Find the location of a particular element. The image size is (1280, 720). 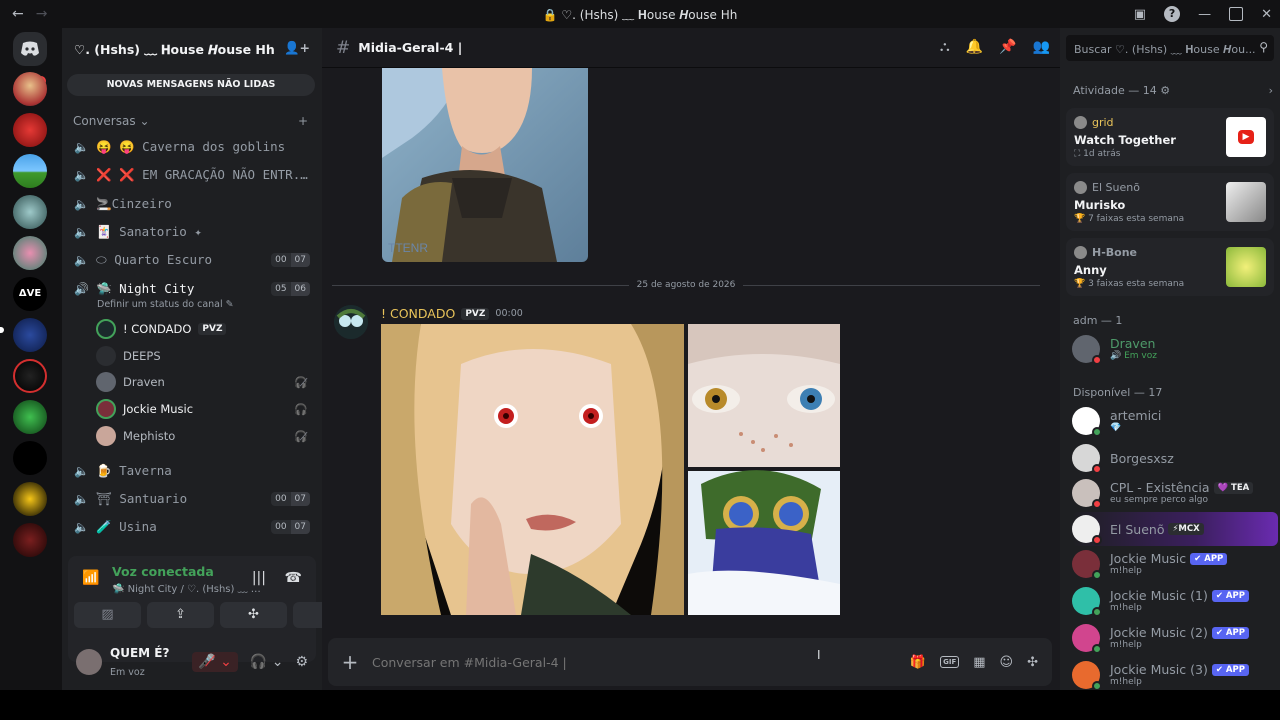

voice-channel: 🔈 🧪 Usina 00 07 is located at coordinates (192, 527).